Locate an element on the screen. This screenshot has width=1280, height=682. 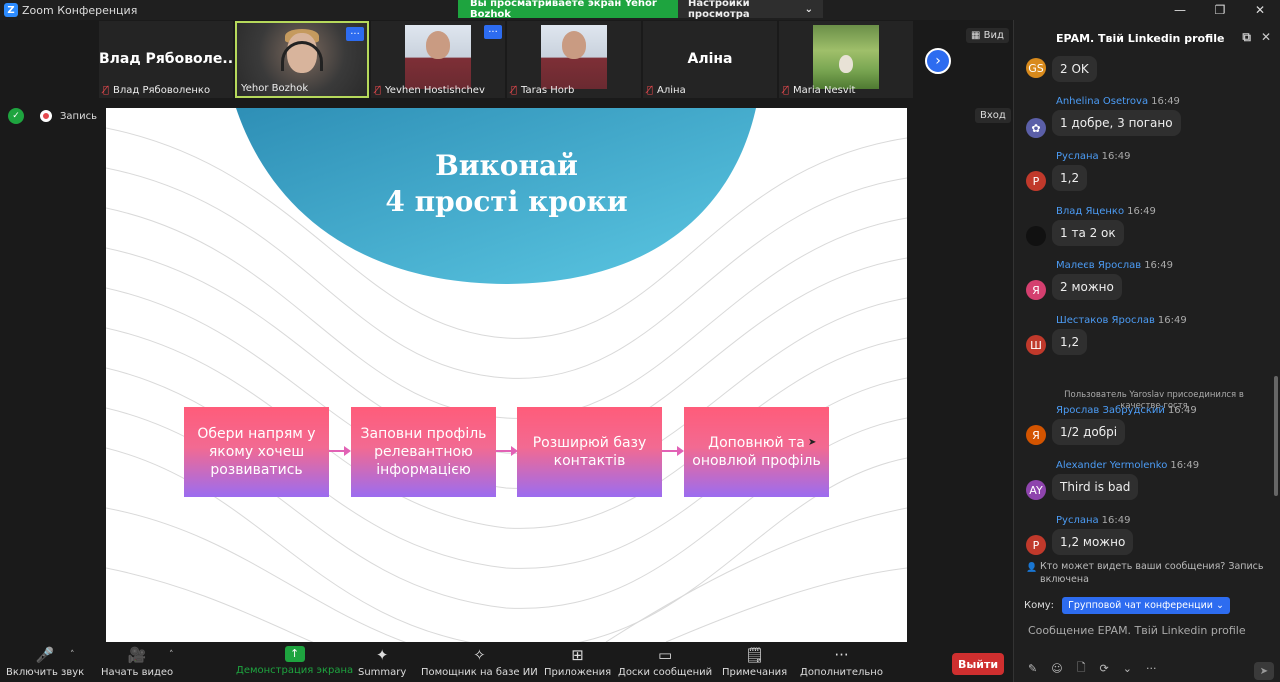
composer-toolbar: ✎ ☺ 🗋 ⟳ ⌄ ··· is located at coordinates (1153, 668).